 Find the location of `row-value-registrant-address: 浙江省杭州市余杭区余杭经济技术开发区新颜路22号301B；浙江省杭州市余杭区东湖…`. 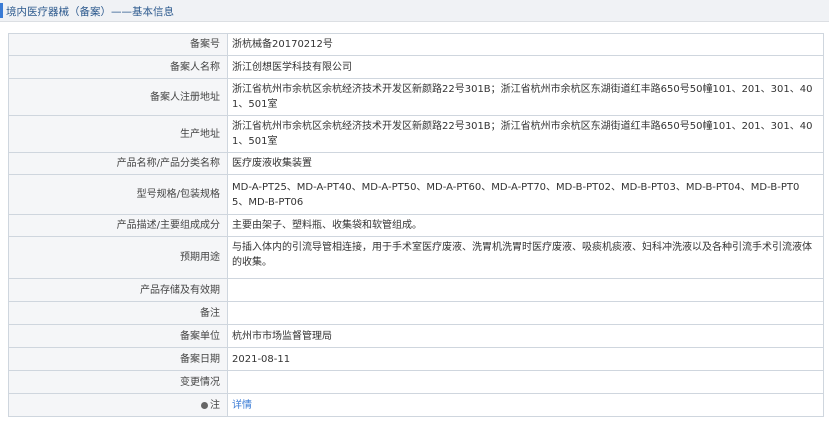

row-value-registrant-address: 浙江省杭州市余杭区余杭经济技术开发区新颜路22号301B；浙江省杭州市余杭区东湖… is located at coordinates (525, 97).